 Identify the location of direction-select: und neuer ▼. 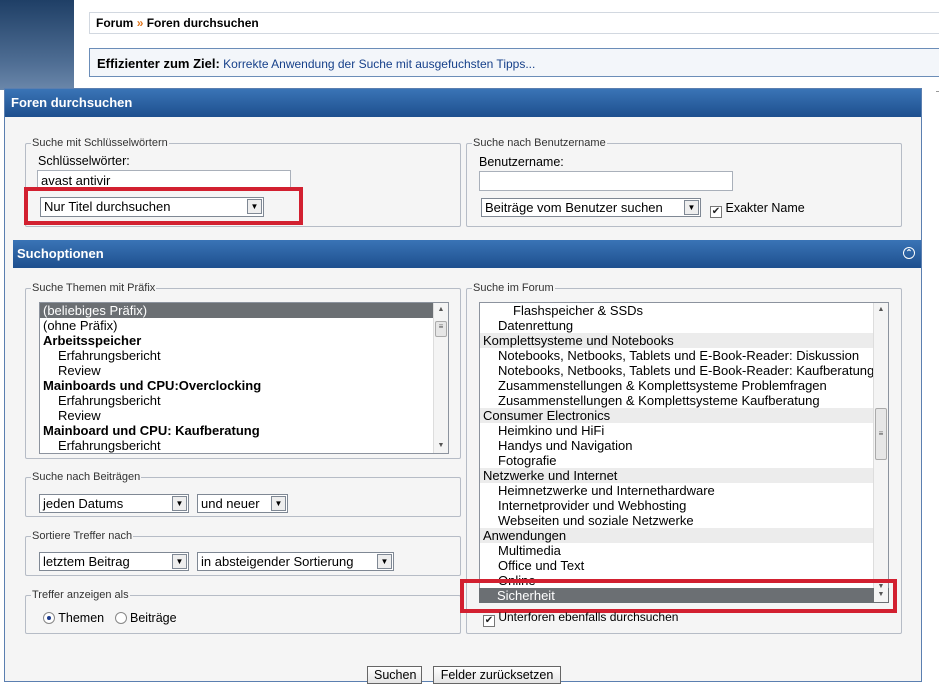
(242, 503).